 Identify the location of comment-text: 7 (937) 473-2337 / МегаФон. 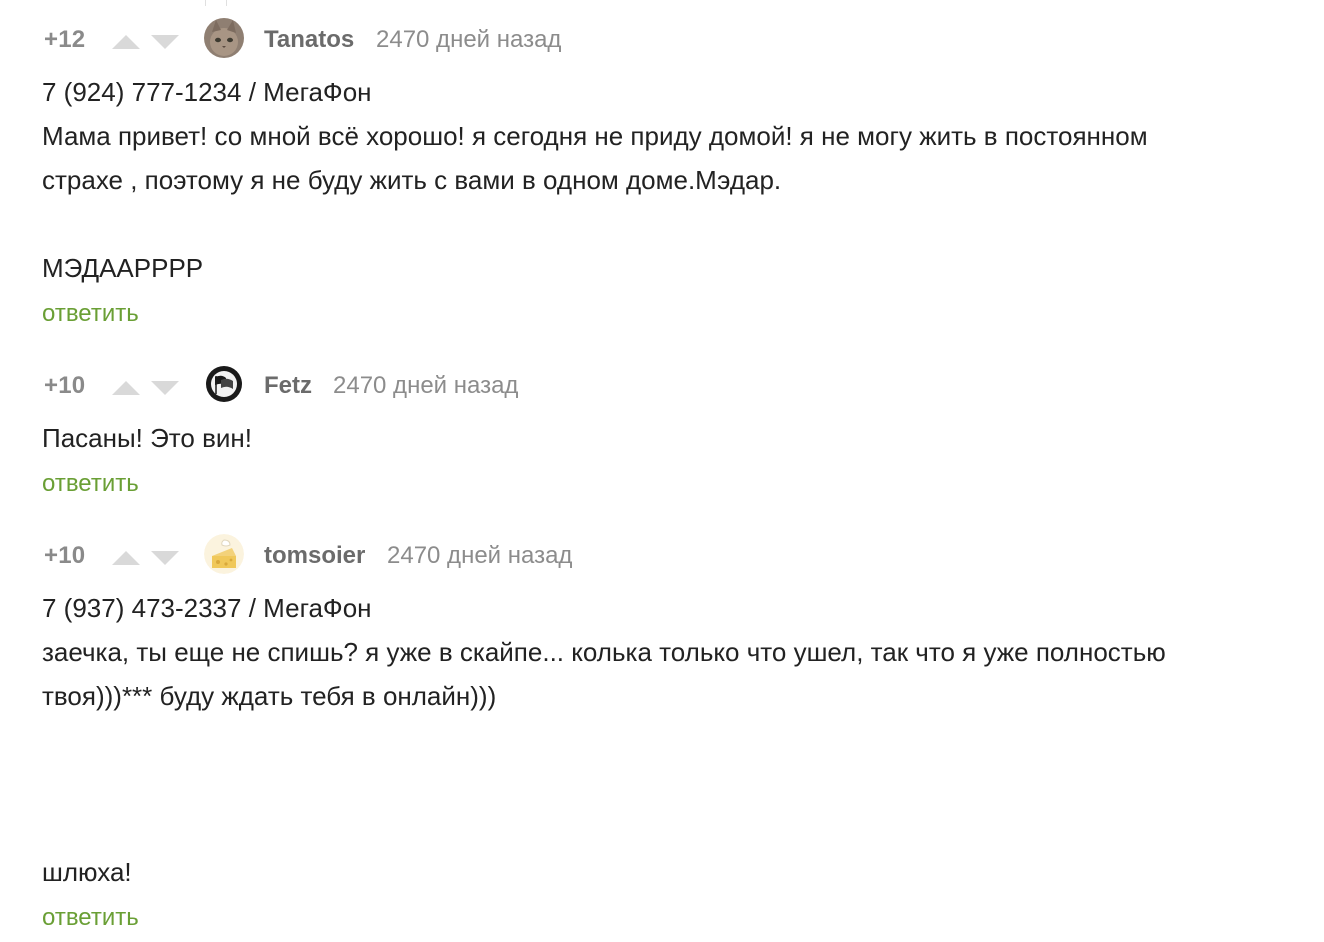
(207, 608).